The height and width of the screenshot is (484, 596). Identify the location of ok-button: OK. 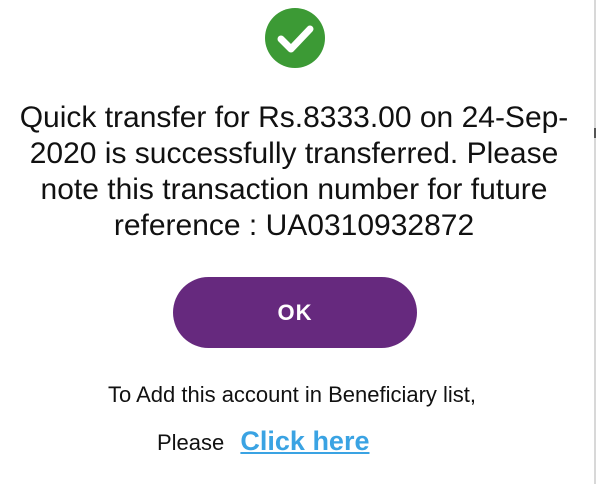
(295, 312).